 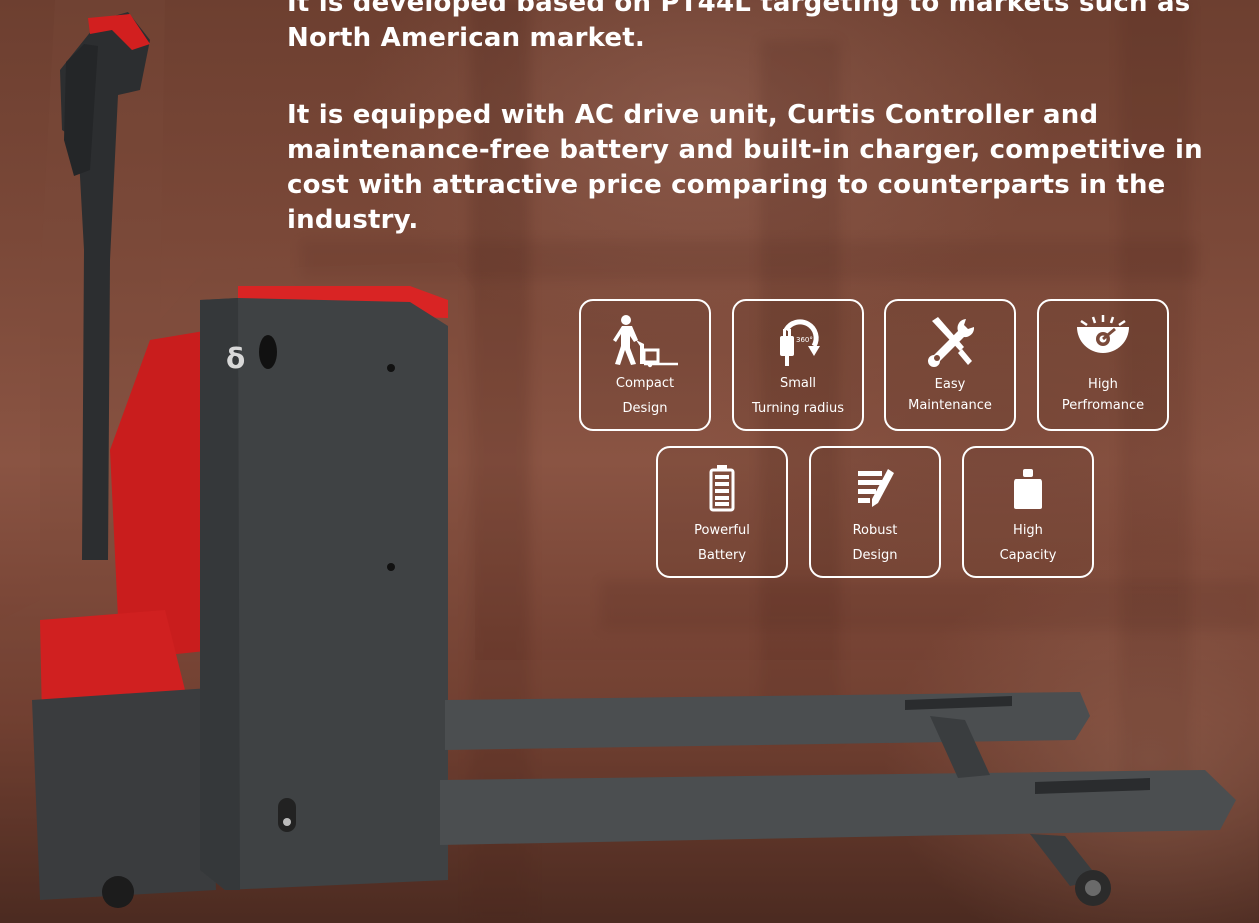 I want to click on feature-line2: Maintenance, so click(x=950, y=405).